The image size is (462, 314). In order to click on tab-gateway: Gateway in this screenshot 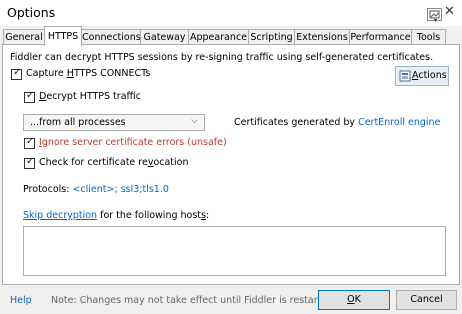, I will do `click(164, 36)`.